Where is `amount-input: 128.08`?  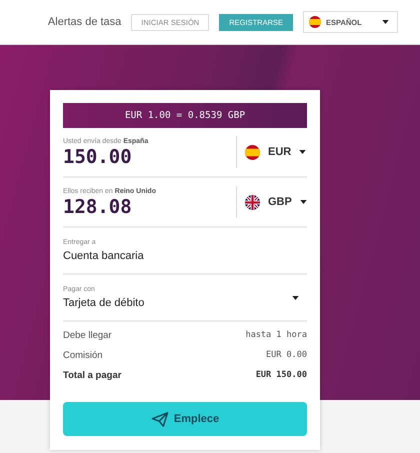 amount-input: 128.08 is located at coordinates (149, 207).